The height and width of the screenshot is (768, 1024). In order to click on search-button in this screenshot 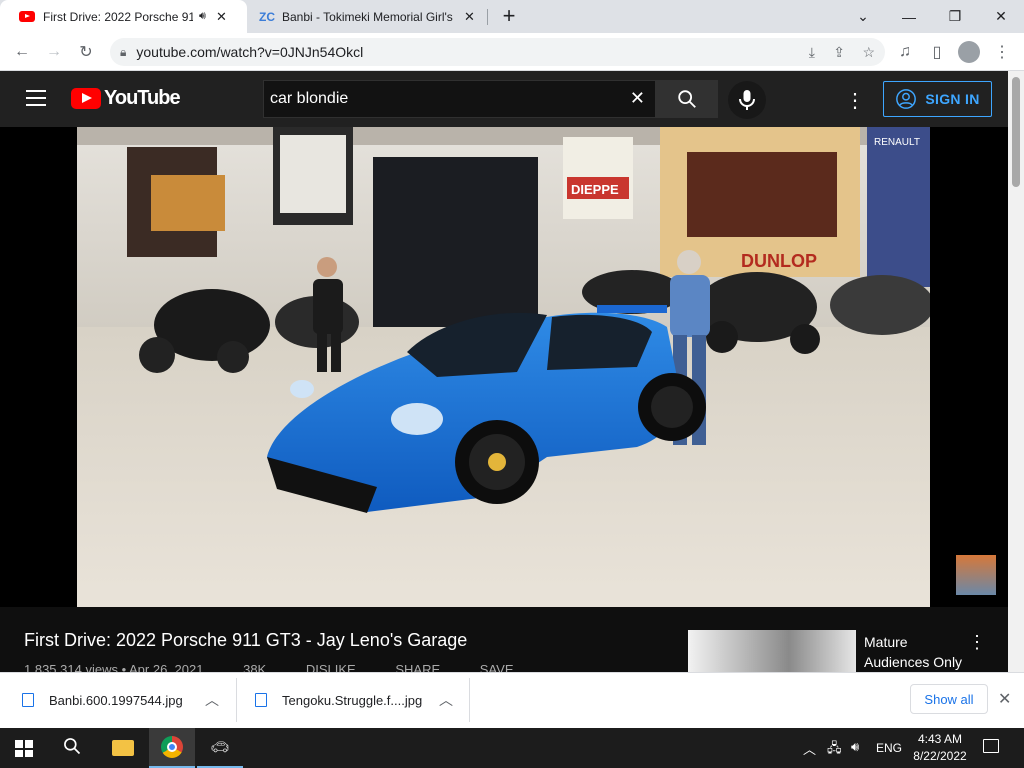, I will do `click(686, 99)`.